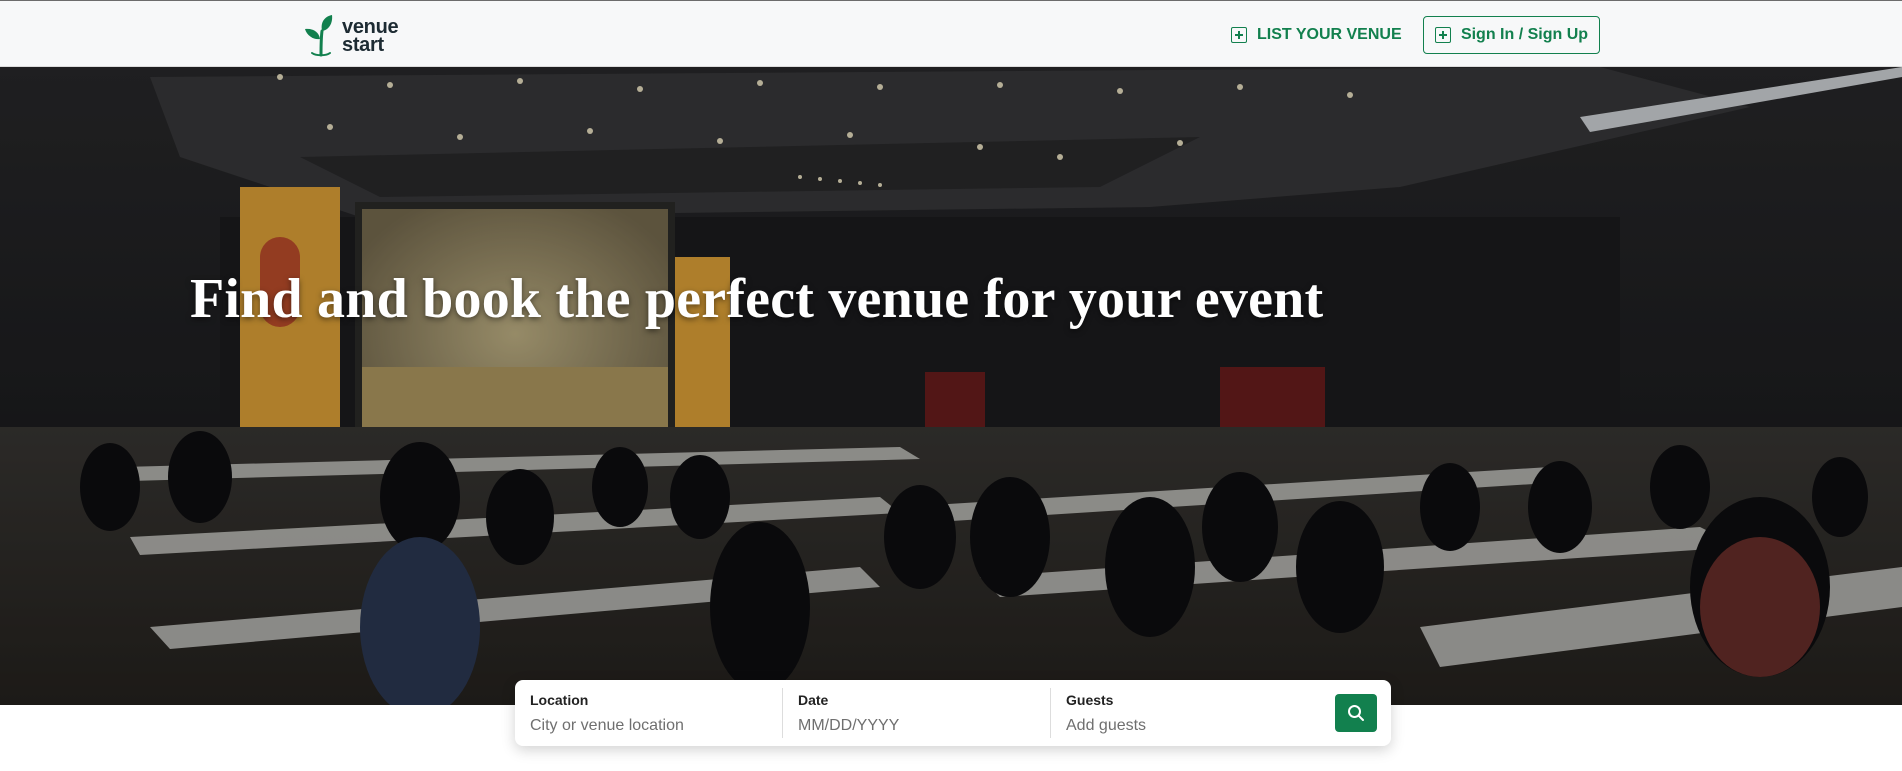 The width and height of the screenshot is (1902, 771). Describe the element at coordinates (1329, 34) in the screenshot. I see `list-your-venue-label: LIST YOUR VENUE` at that location.